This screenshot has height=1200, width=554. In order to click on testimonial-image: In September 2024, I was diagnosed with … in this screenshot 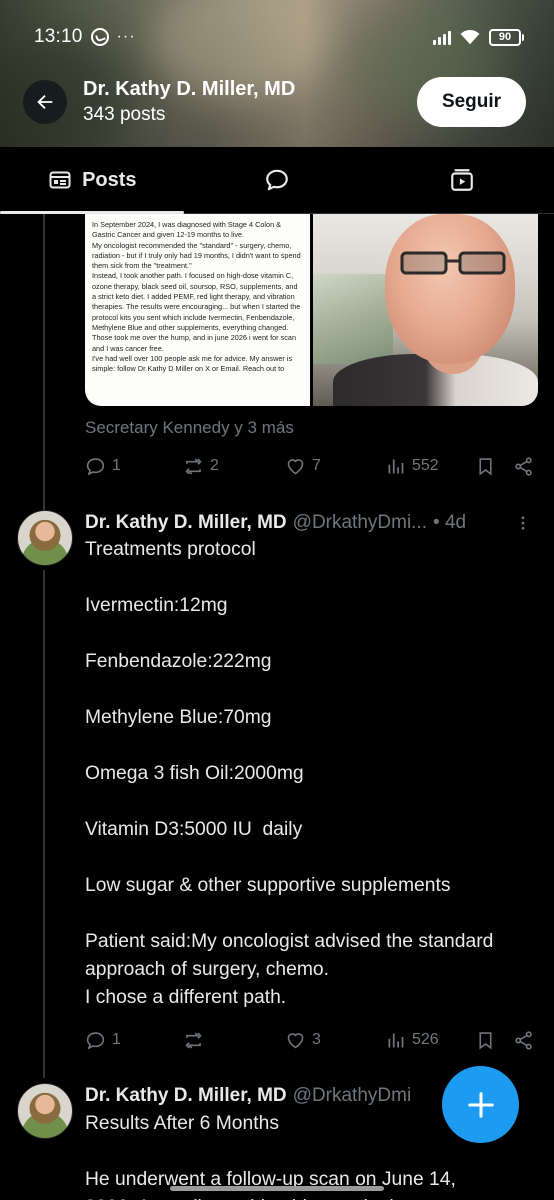, I will do `click(197, 310)`.